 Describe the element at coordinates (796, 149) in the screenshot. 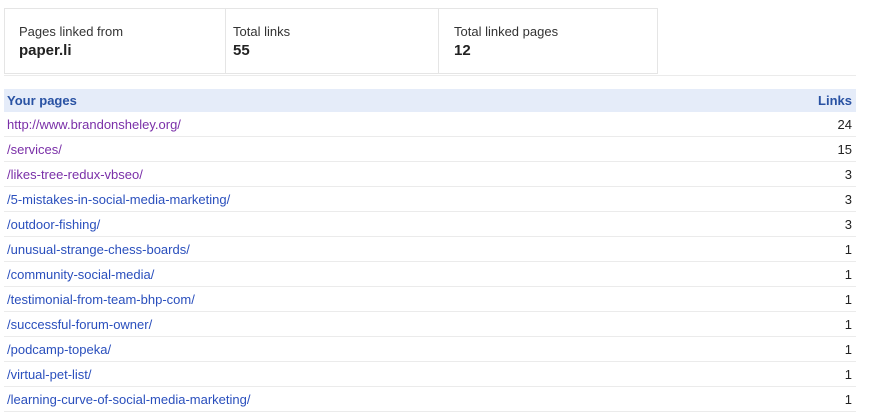

I see `links-count: 15` at that location.